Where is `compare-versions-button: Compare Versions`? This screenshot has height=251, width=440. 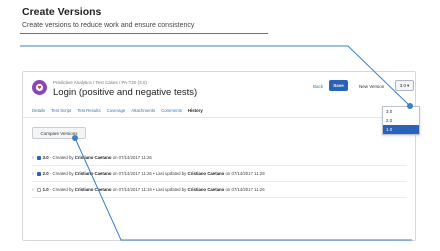
compare-versions-button: Compare Versions is located at coordinates (59, 133).